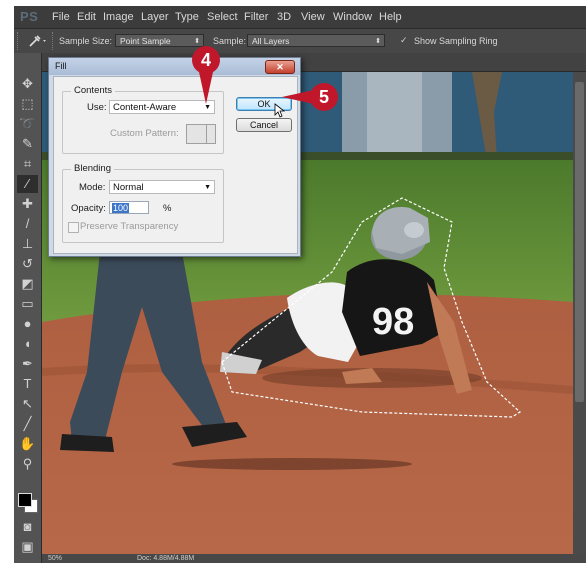 The width and height of the screenshot is (586, 563). I want to click on preserve-transparency-label: Preserve Transparency, so click(129, 226).